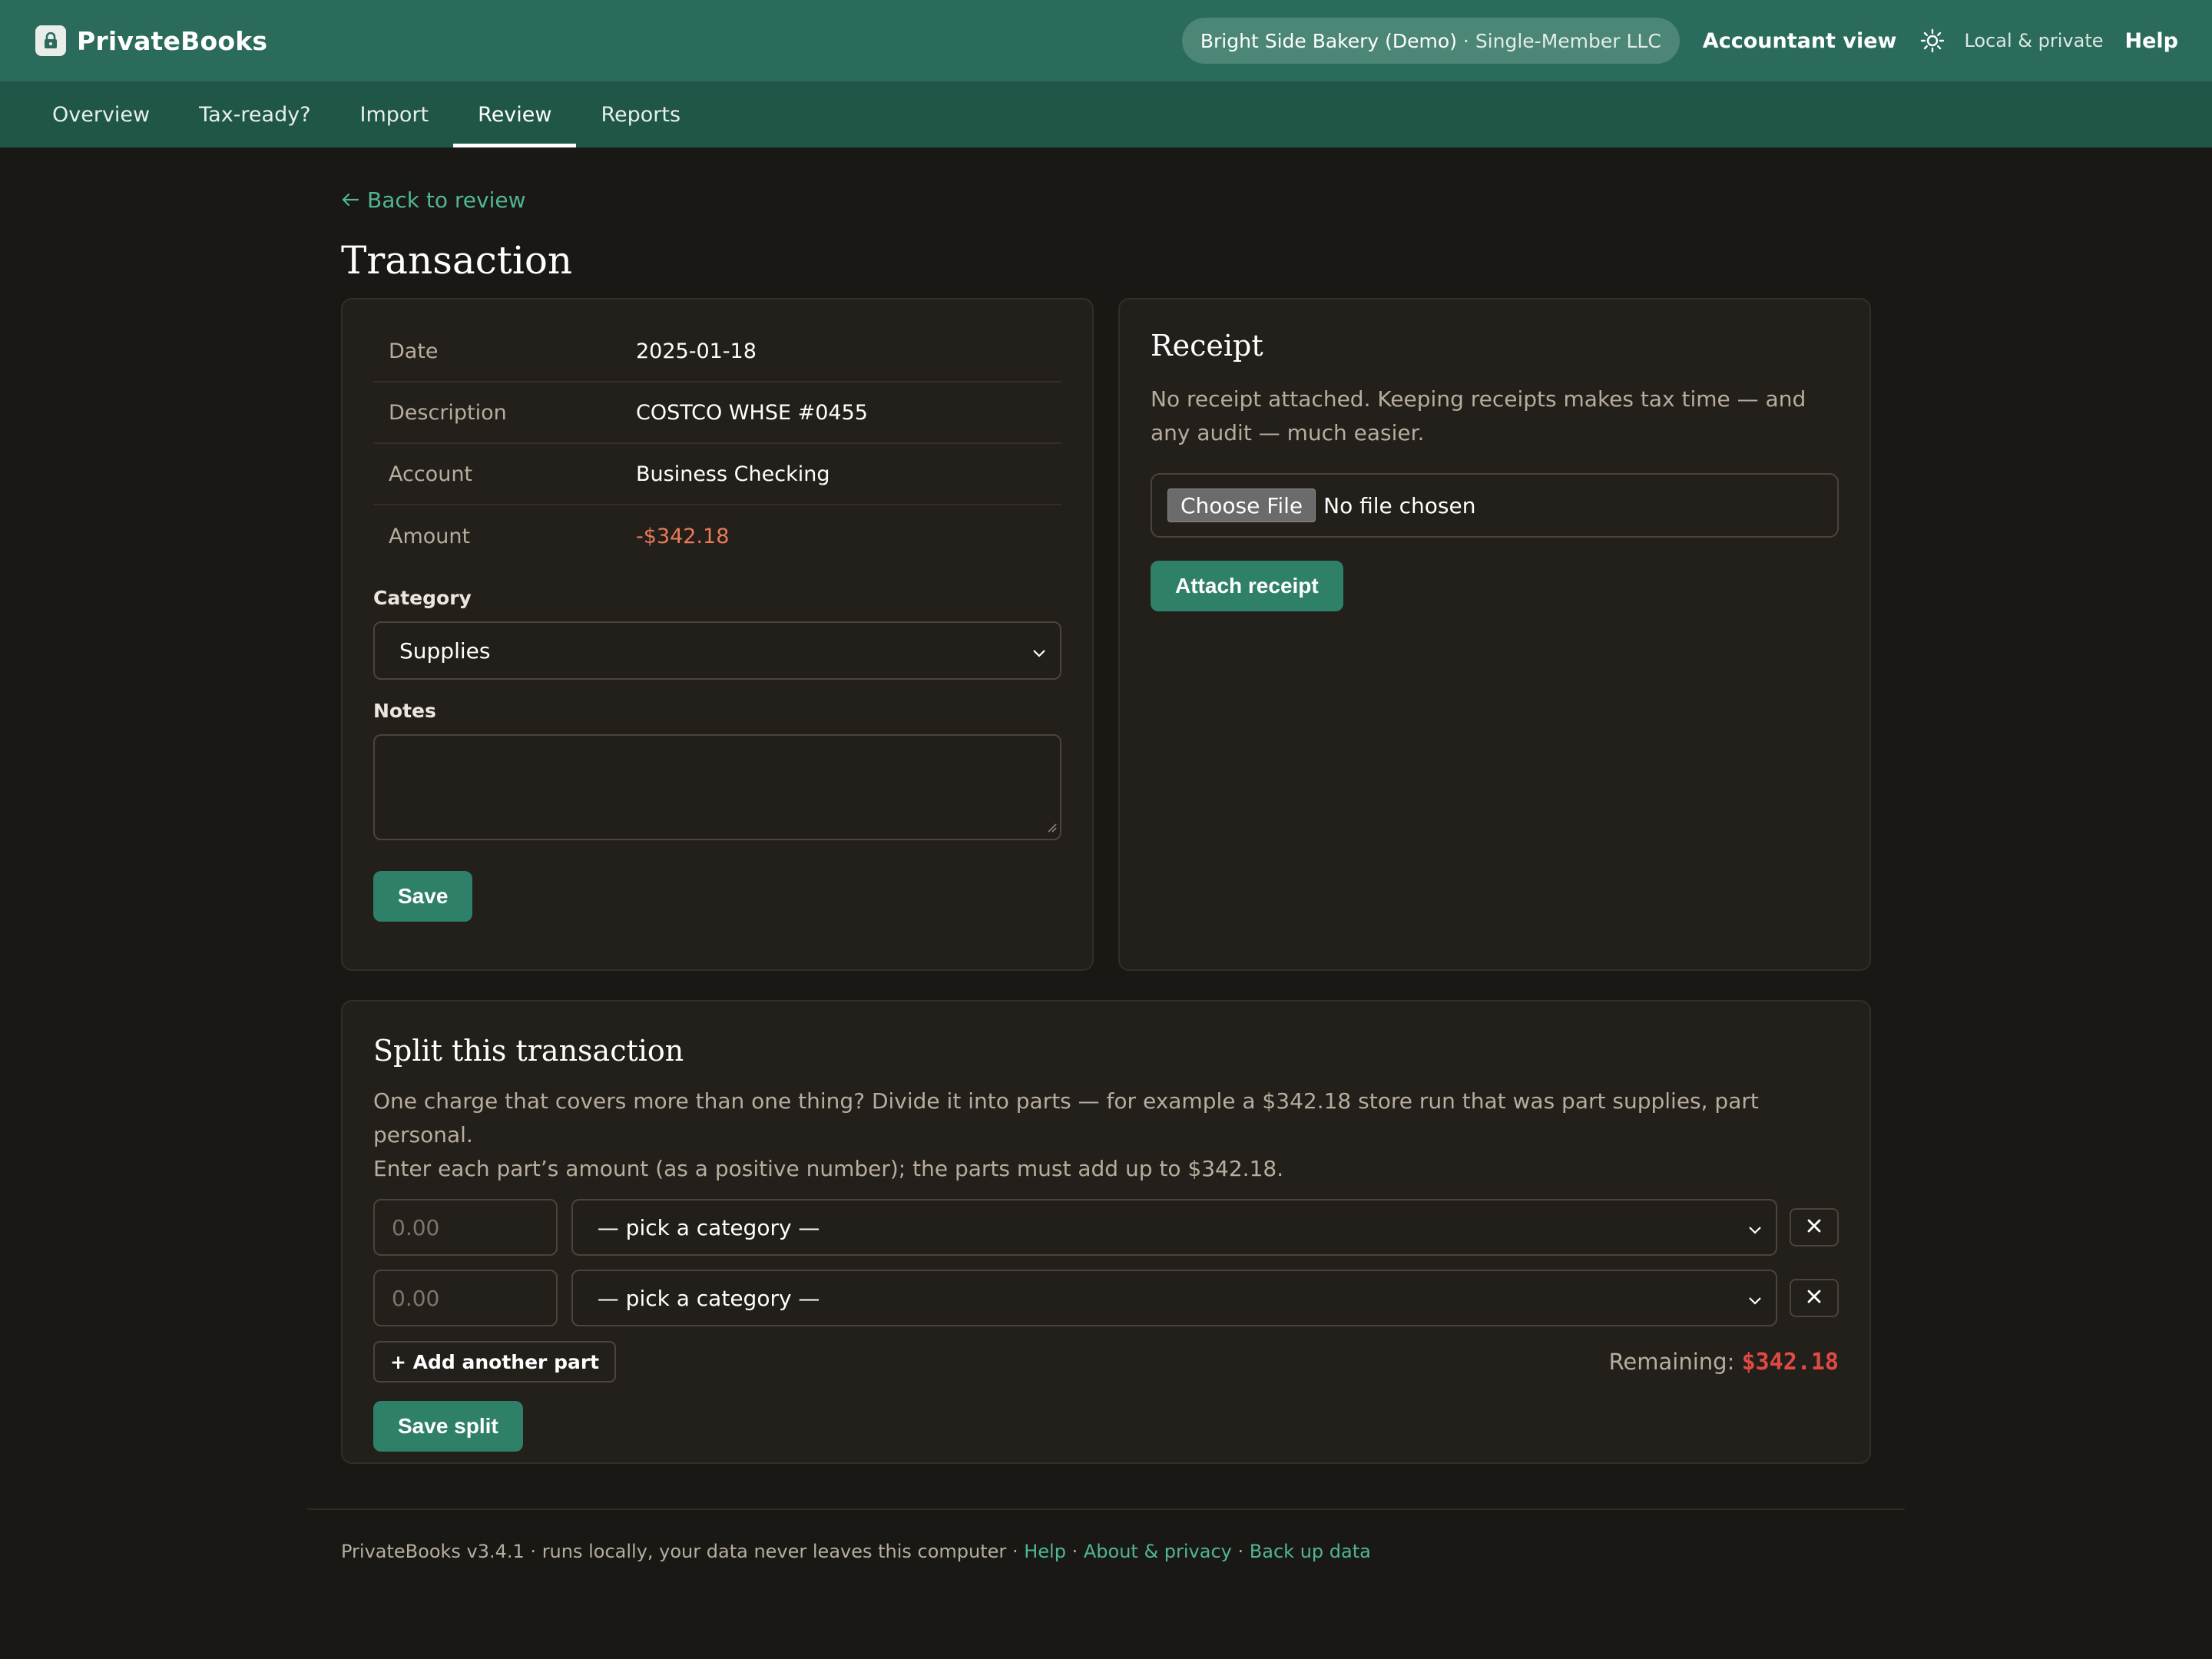 The image size is (2212, 1659). Describe the element at coordinates (1329, 40) in the screenshot. I see `business-name: Bright Side Bakery (Demo)` at that location.